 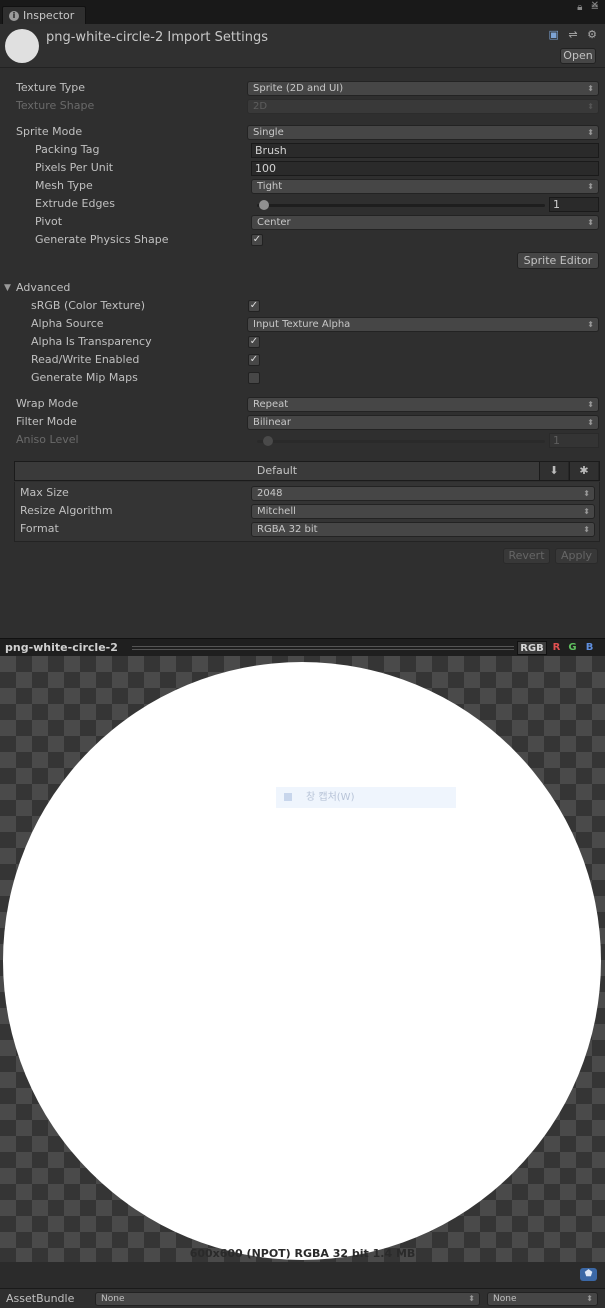 I want to click on asset-bundle-name-value: None, so click(x=113, y=1299).